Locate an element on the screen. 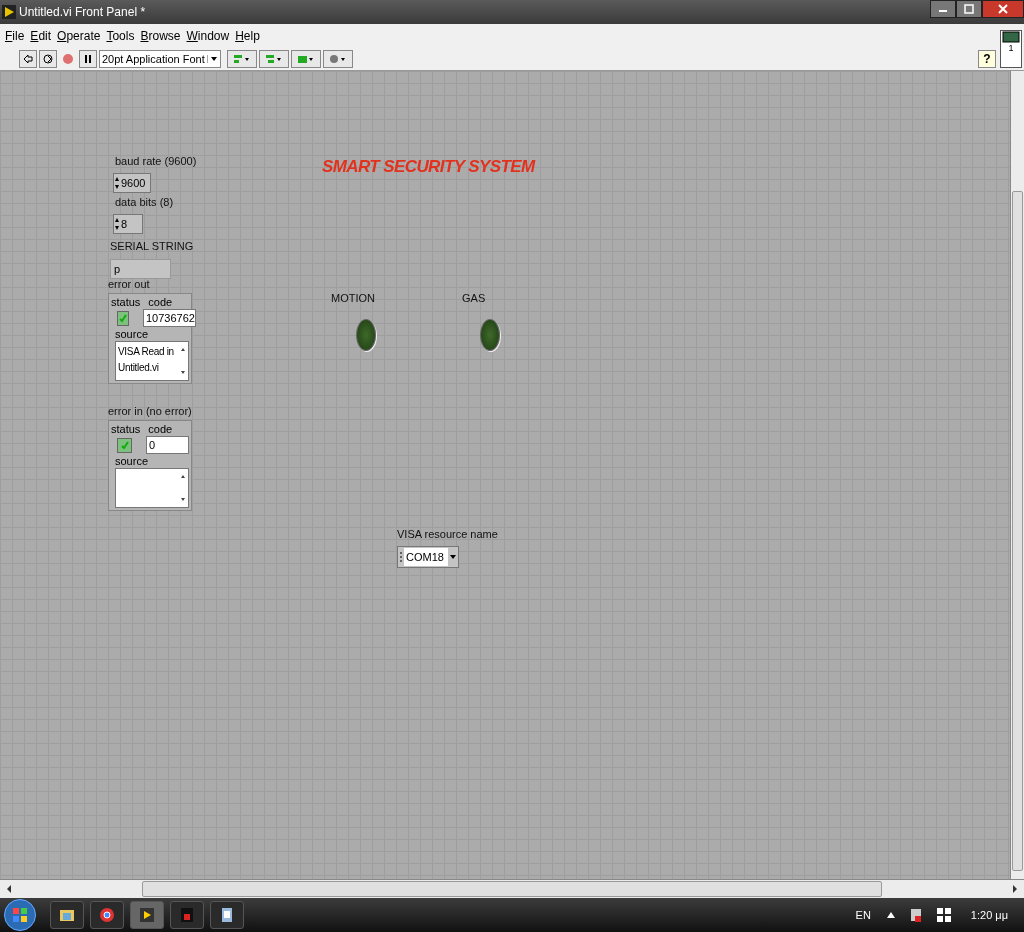 This screenshot has height=932, width=1024. control-label: SERIAL STRING is located at coordinates (152, 246).